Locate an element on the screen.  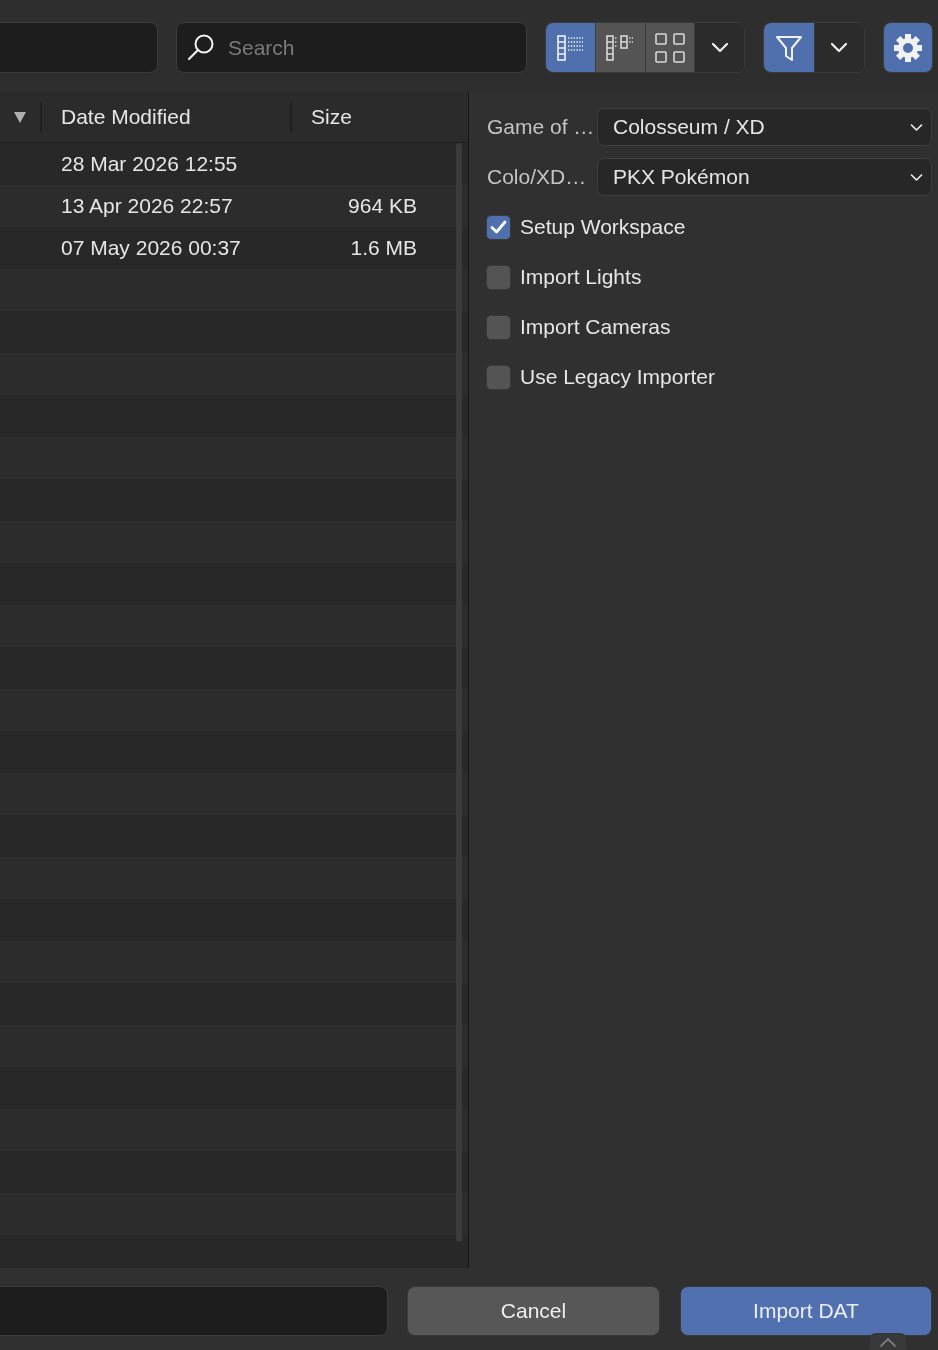
size-cell-text: 964 KB is located at coordinates (382, 206).